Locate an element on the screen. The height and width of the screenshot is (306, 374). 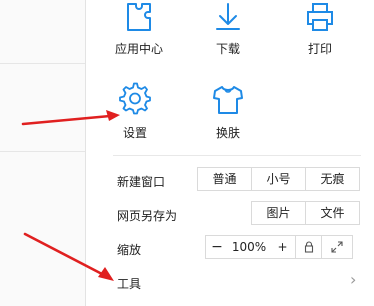
save-as-image-button: 图片 is located at coordinates (279, 213).